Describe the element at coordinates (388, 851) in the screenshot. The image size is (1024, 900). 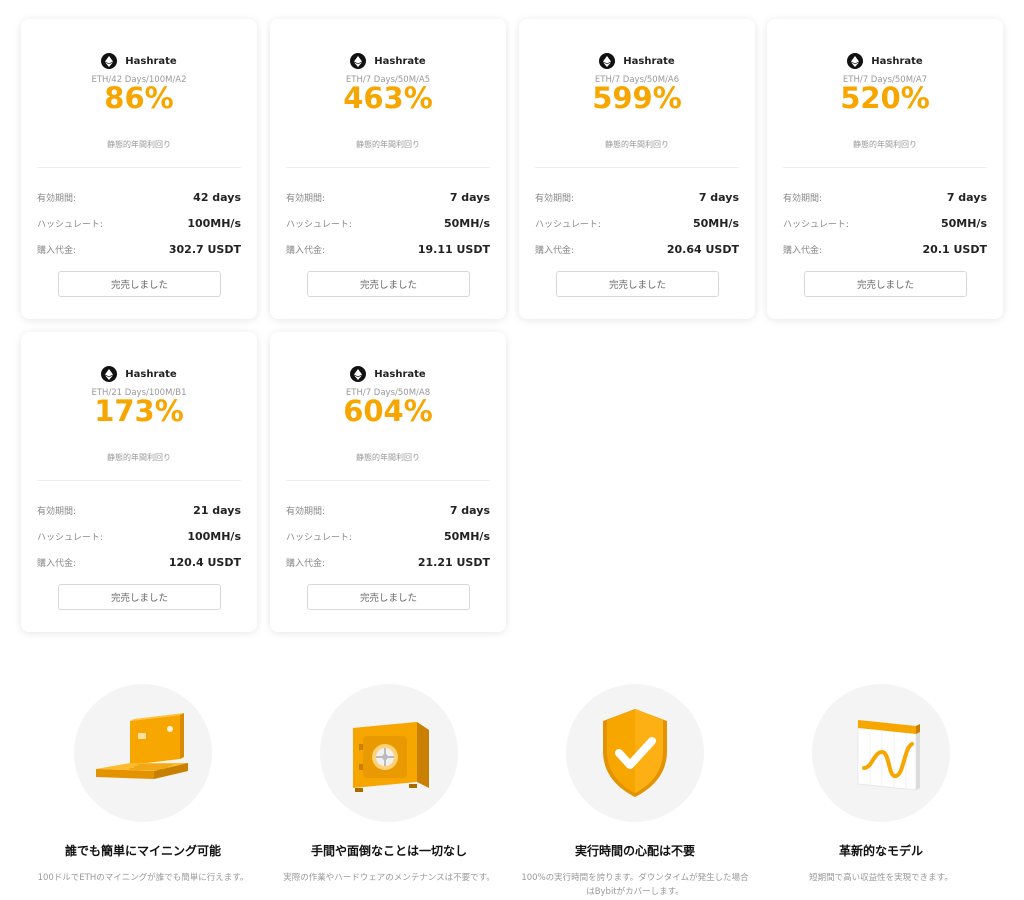
I see `feature-title: 手間や面倒なことは一切なし` at that location.